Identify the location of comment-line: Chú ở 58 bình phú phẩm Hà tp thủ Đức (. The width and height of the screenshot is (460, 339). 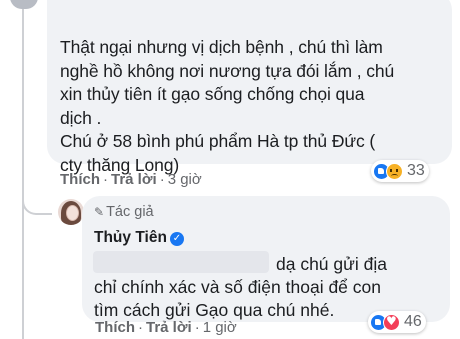
(218, 141).